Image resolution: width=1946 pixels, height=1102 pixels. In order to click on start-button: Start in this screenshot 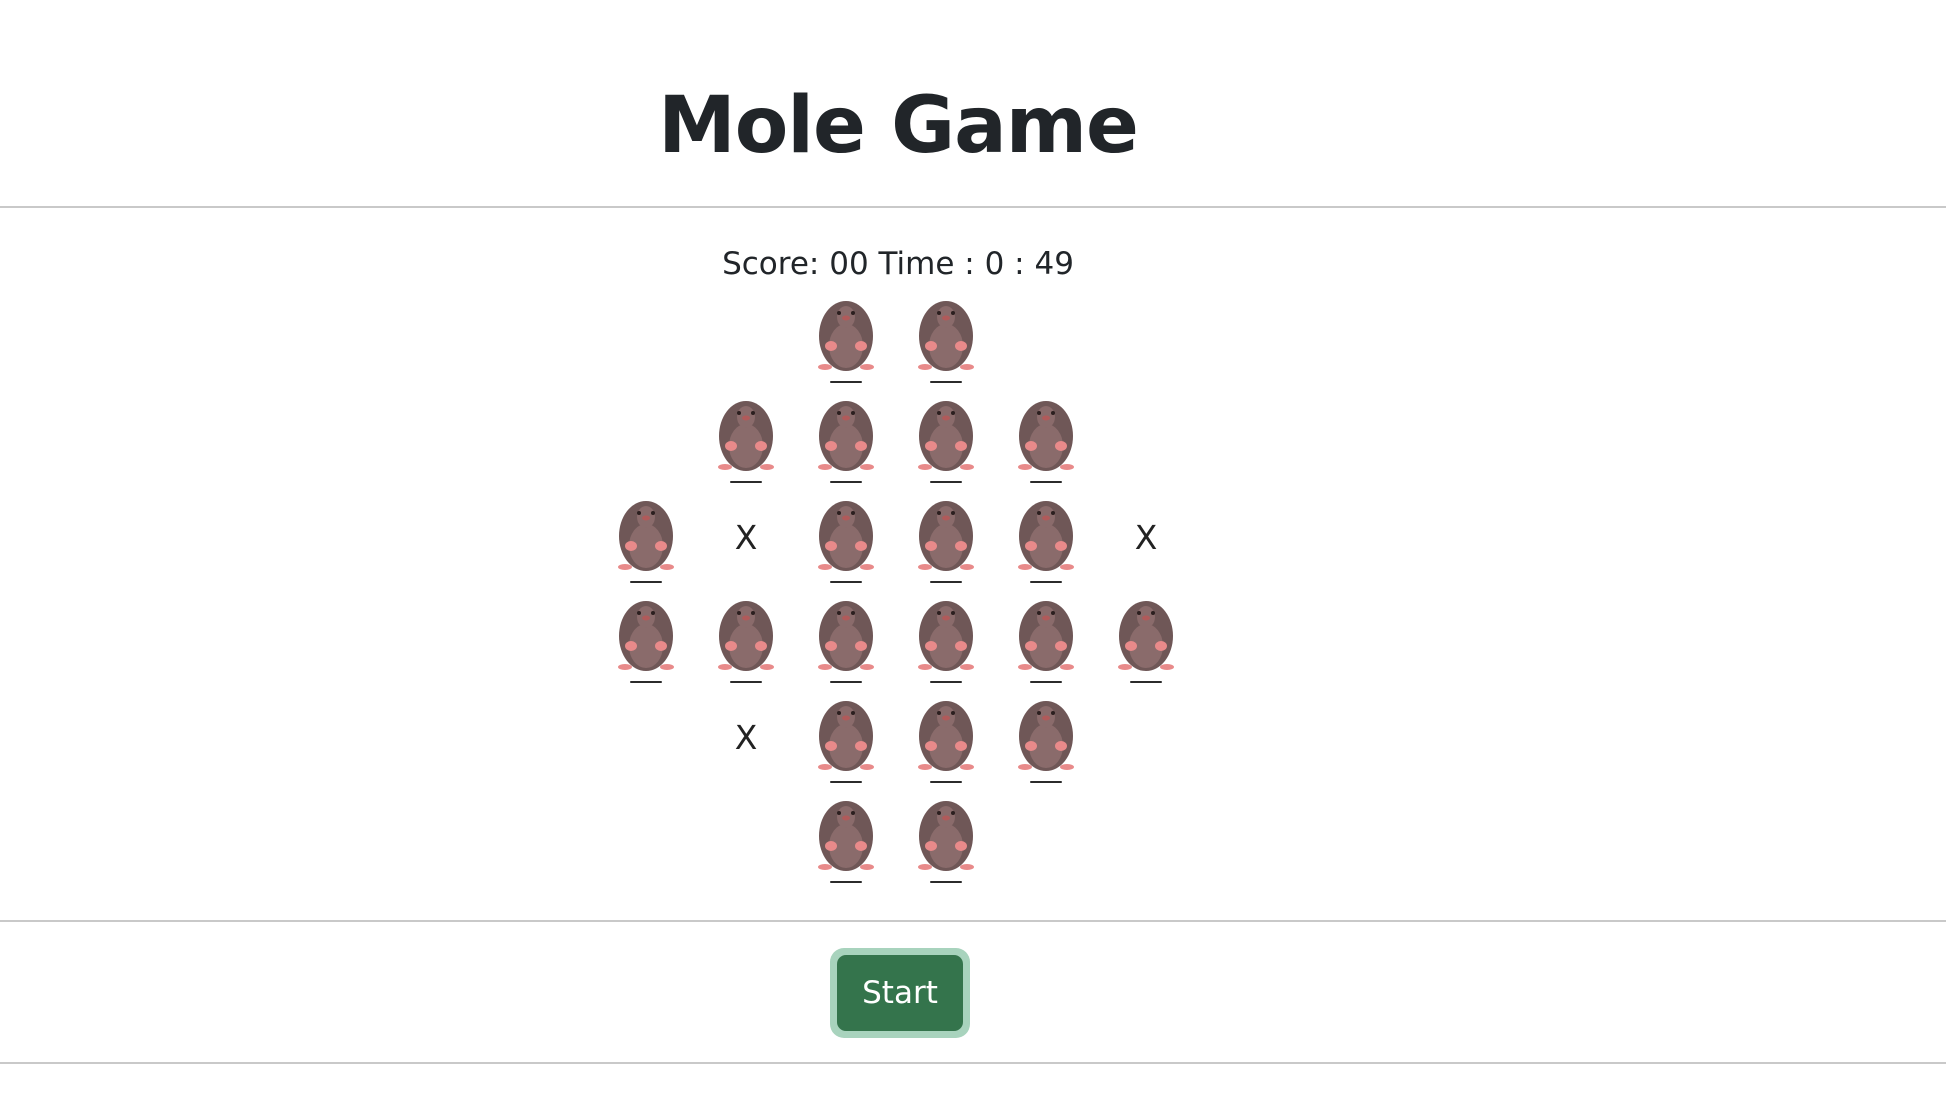, I will do `click(900, 993)`.